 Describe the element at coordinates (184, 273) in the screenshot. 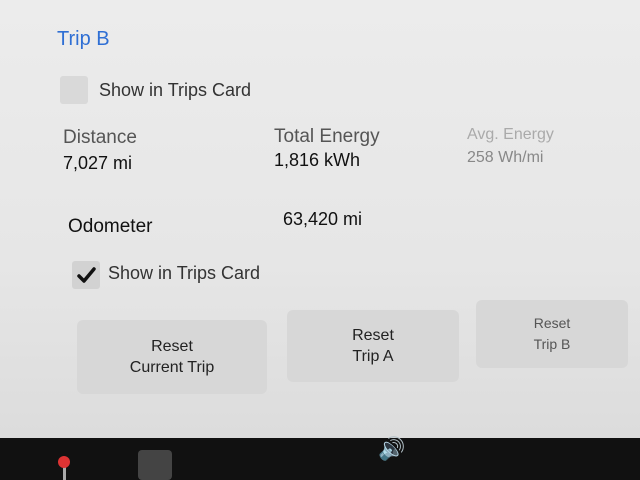

I see `odometer-show-label: Show in Trips Card` at that location.